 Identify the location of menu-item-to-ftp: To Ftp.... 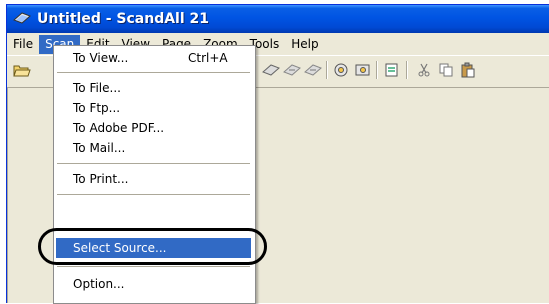
(153, 108).